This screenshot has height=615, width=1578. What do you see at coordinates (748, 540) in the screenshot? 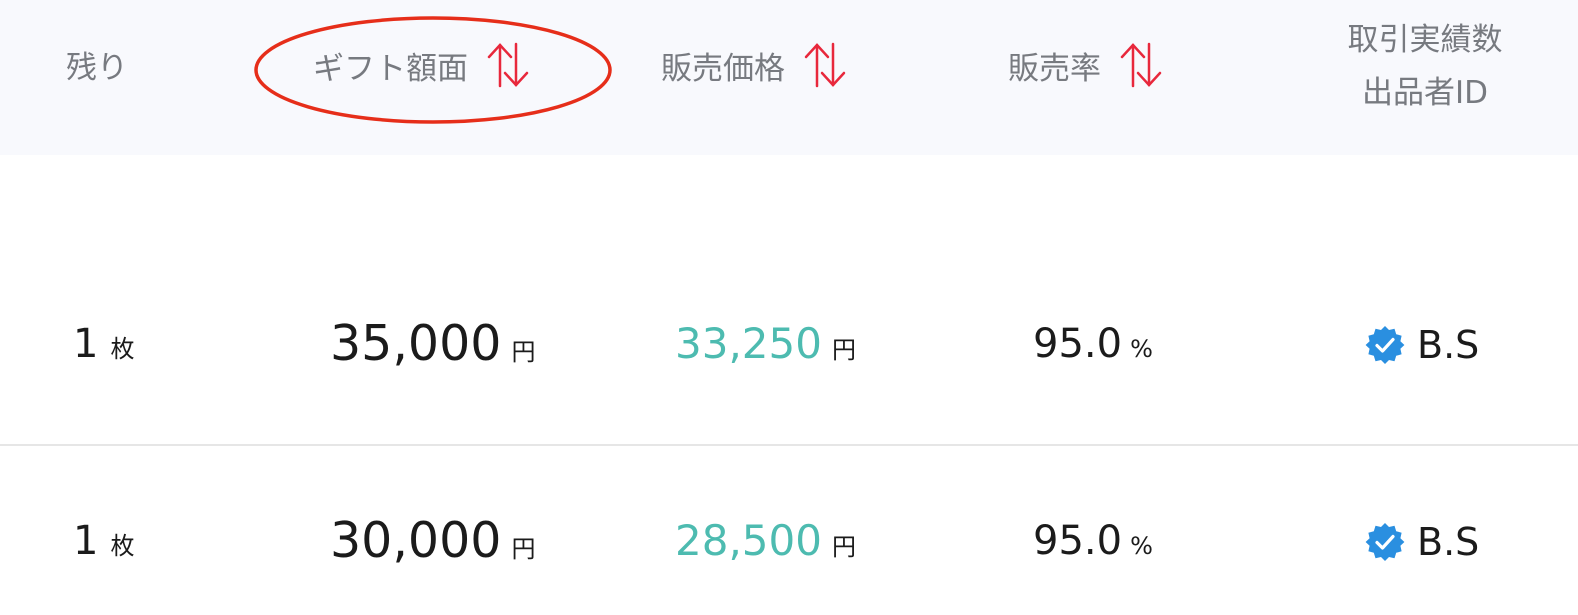
I see `sale-price: 28,500` at bounding box center [748, 540].